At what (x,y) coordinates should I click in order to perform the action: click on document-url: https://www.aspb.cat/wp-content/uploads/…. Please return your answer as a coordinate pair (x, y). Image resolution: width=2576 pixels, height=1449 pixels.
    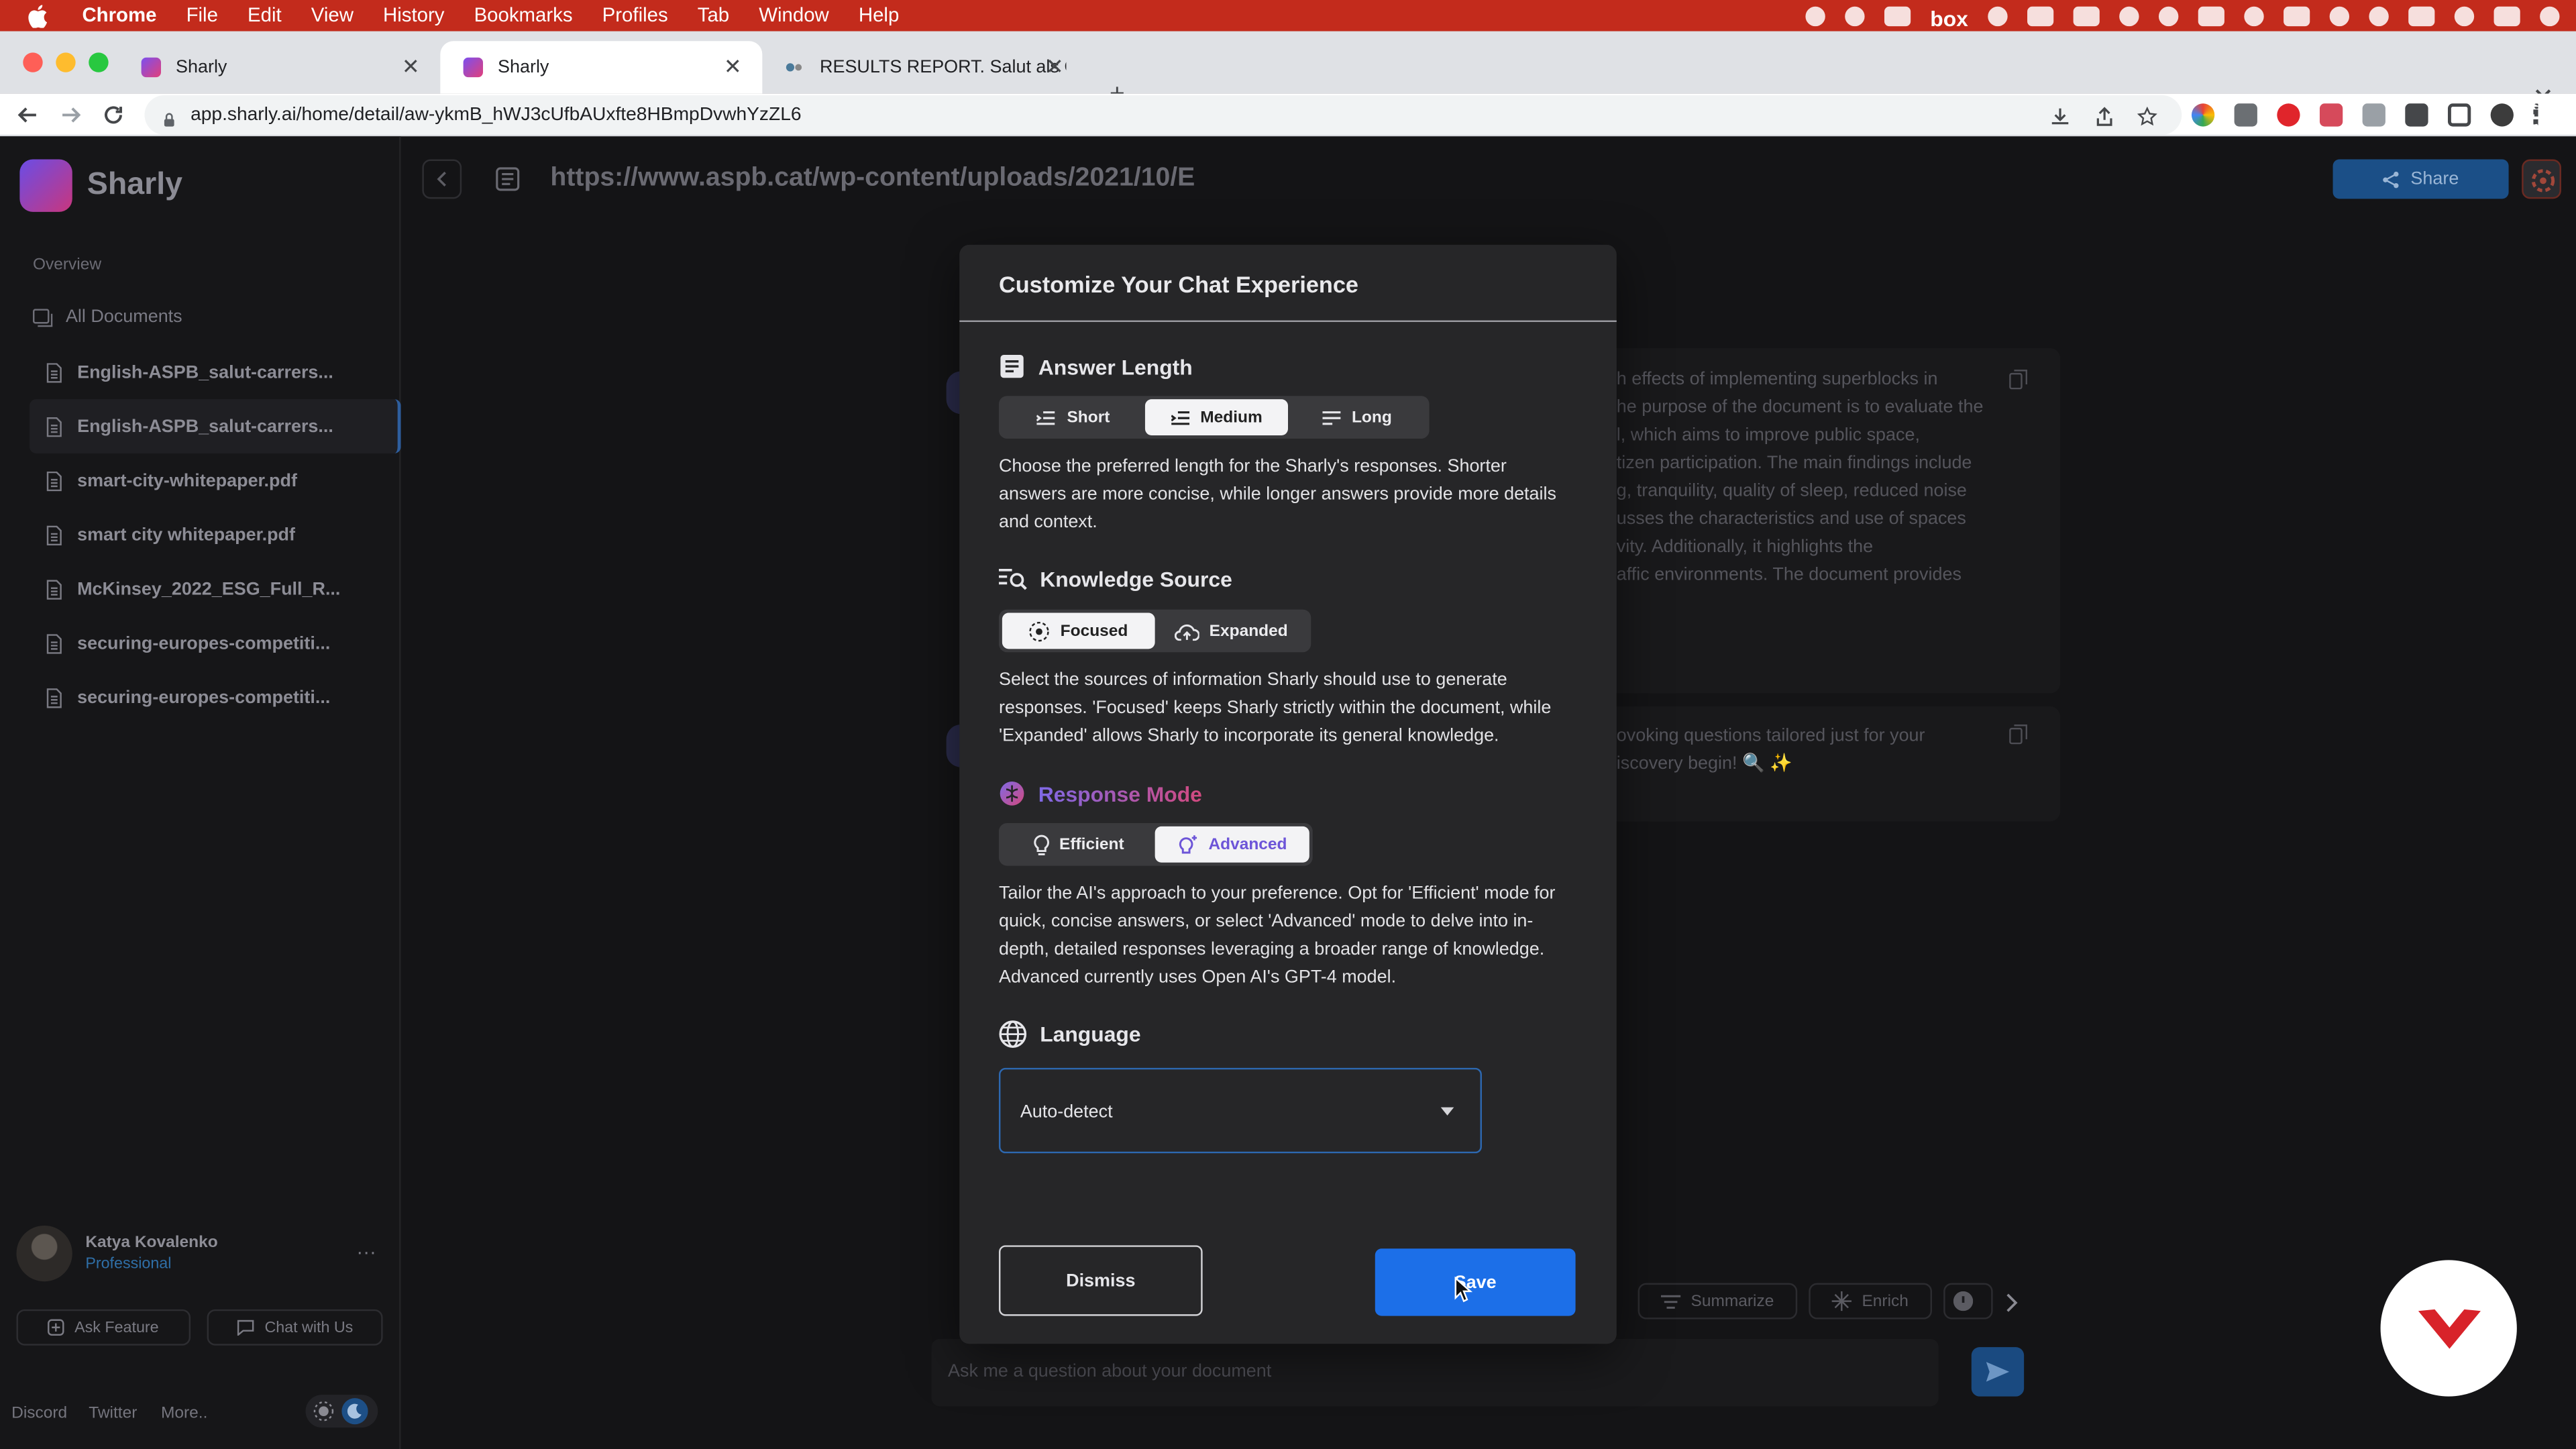
    Looking at the image, I should click on (872, 179).